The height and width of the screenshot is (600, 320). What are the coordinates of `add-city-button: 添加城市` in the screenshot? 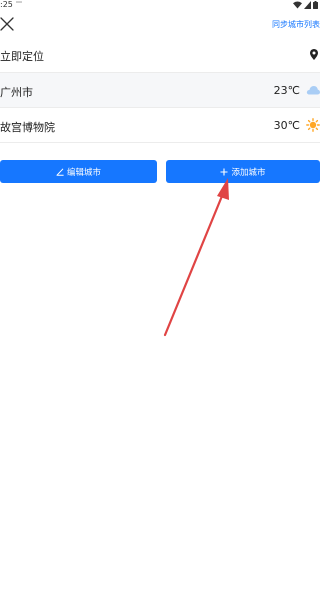 It's located at (243, 171).